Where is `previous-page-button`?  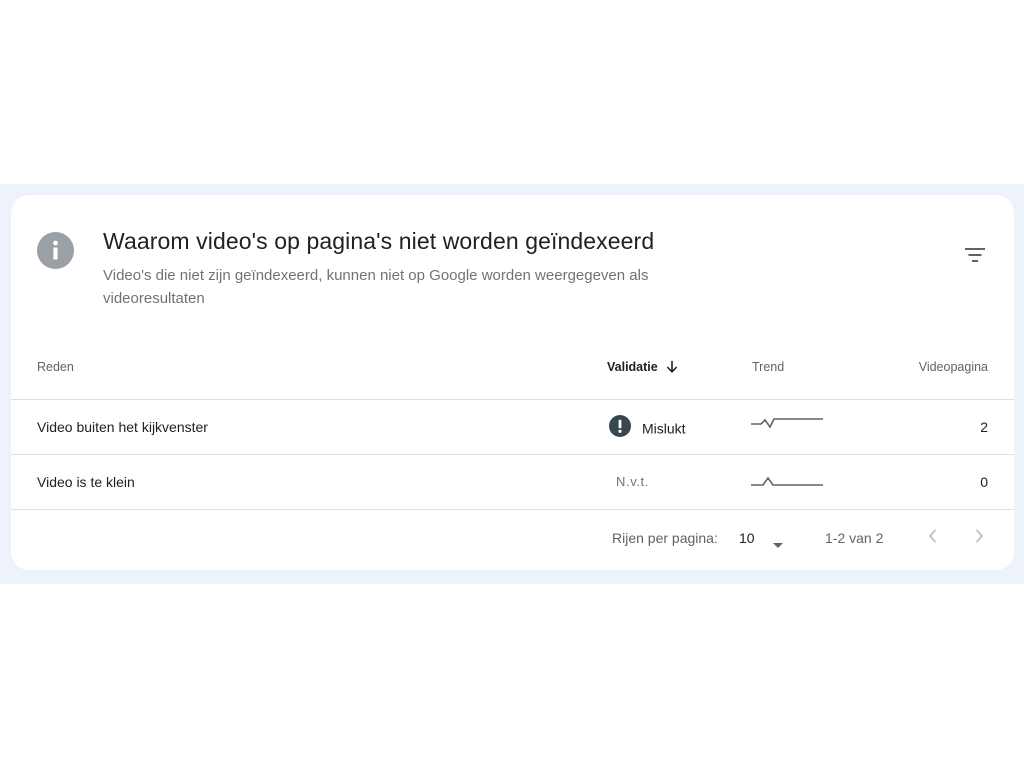
previous-page-button is located at coordinates (933, 536).